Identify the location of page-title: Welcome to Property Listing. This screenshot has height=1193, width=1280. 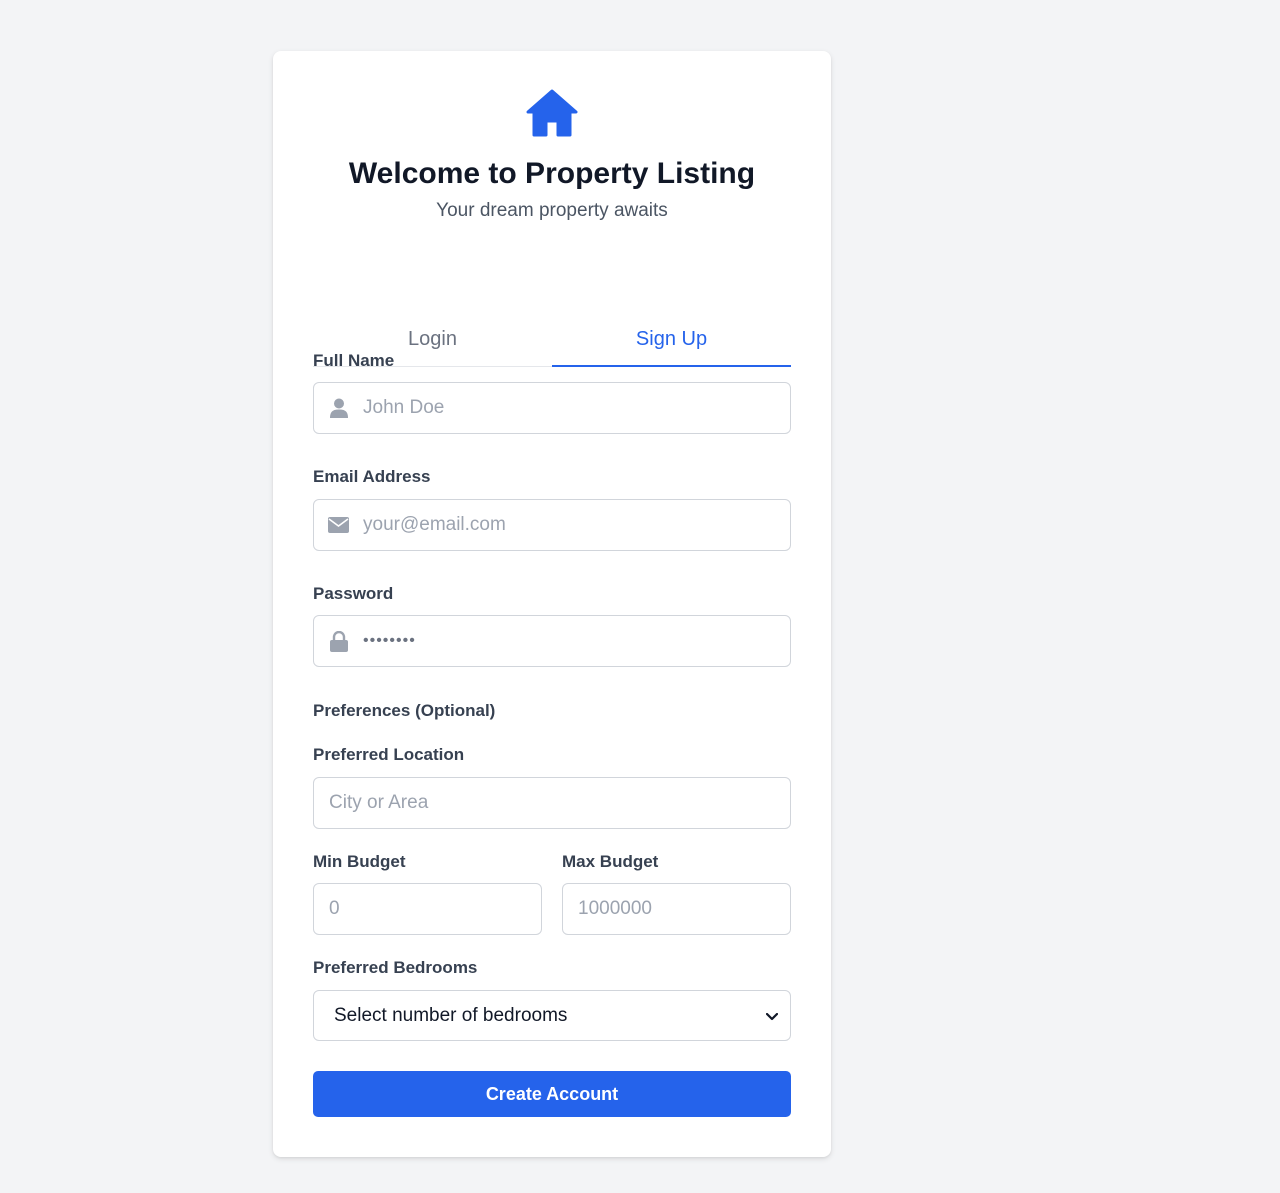
(552, 173).